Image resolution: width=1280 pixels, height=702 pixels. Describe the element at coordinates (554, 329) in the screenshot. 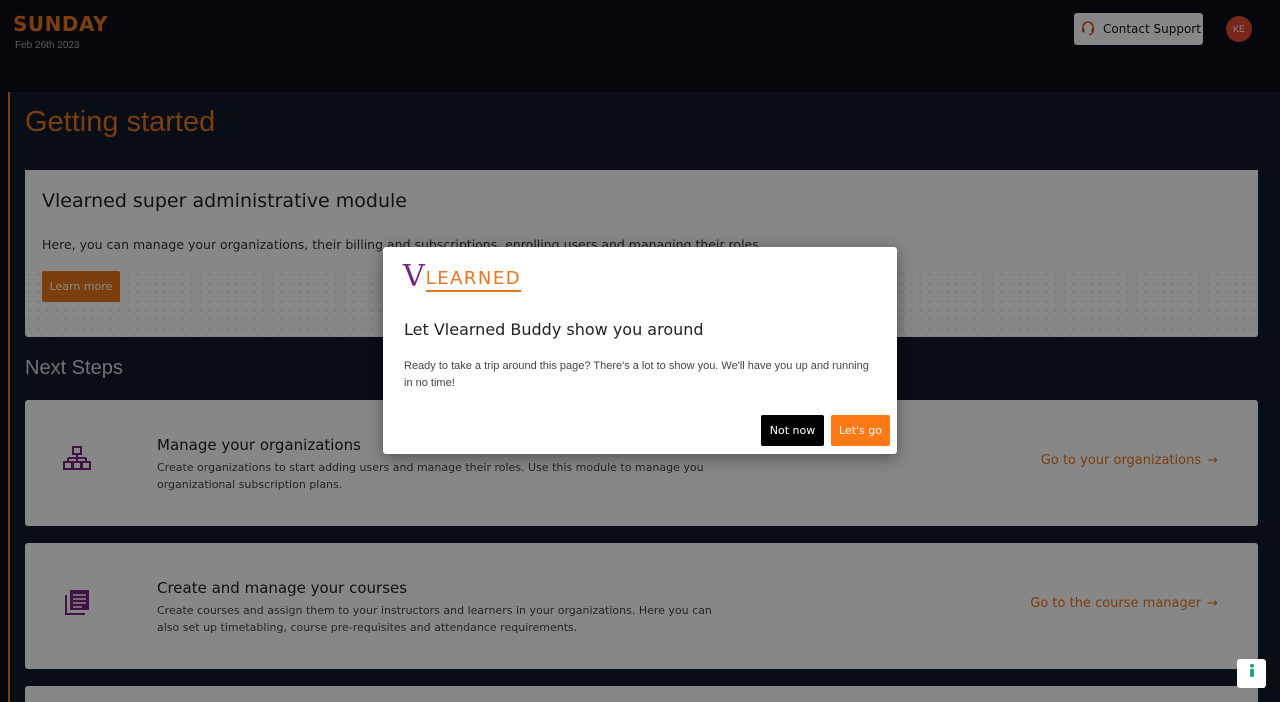

I see `modal-title: Let Vlearned Buddy show you around` at that location.